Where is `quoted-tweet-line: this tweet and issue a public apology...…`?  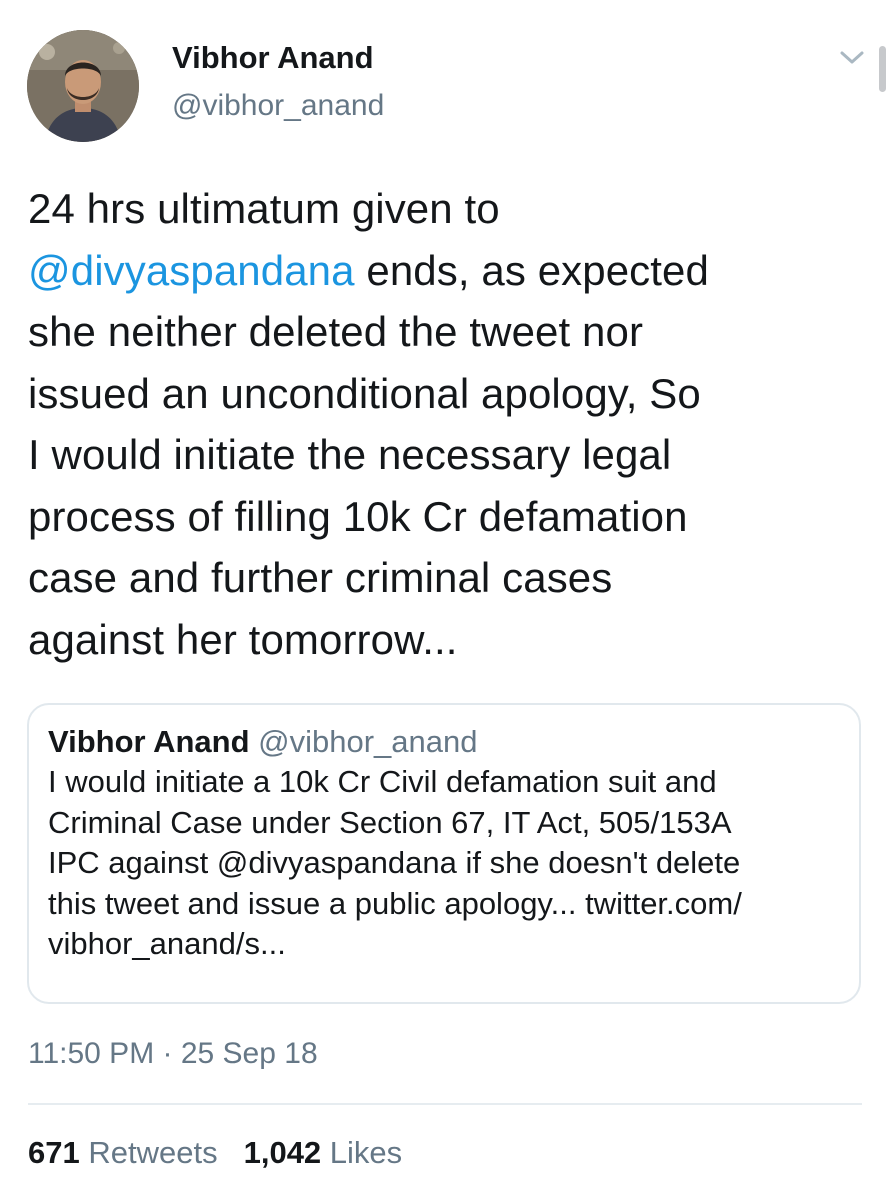
quoted-tweet-line: this tweet and issue a public apology...… is located at coordinates (395, 903).